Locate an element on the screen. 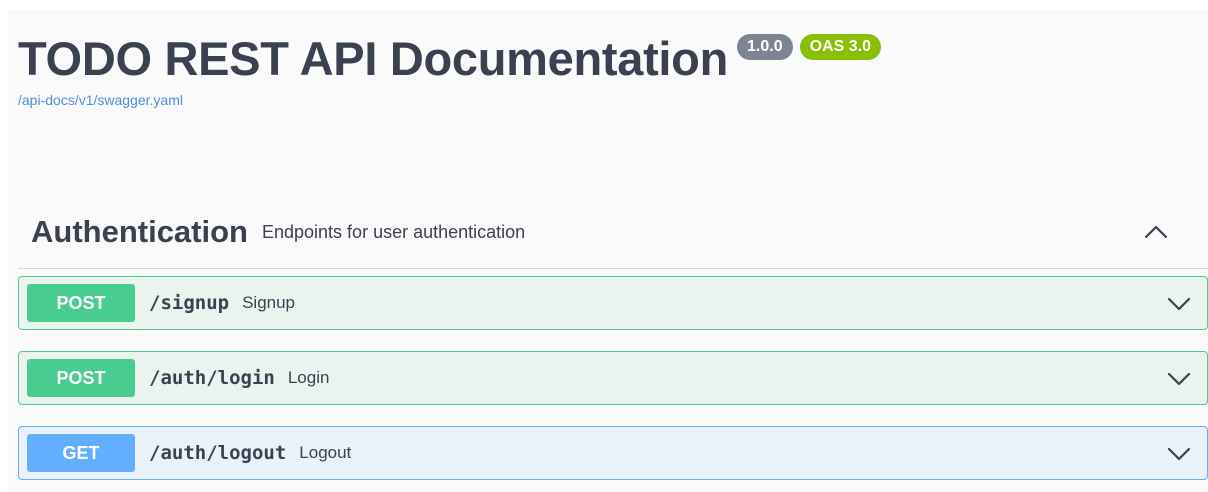  operation-summary: Logout is located at coordinates (325, 452).